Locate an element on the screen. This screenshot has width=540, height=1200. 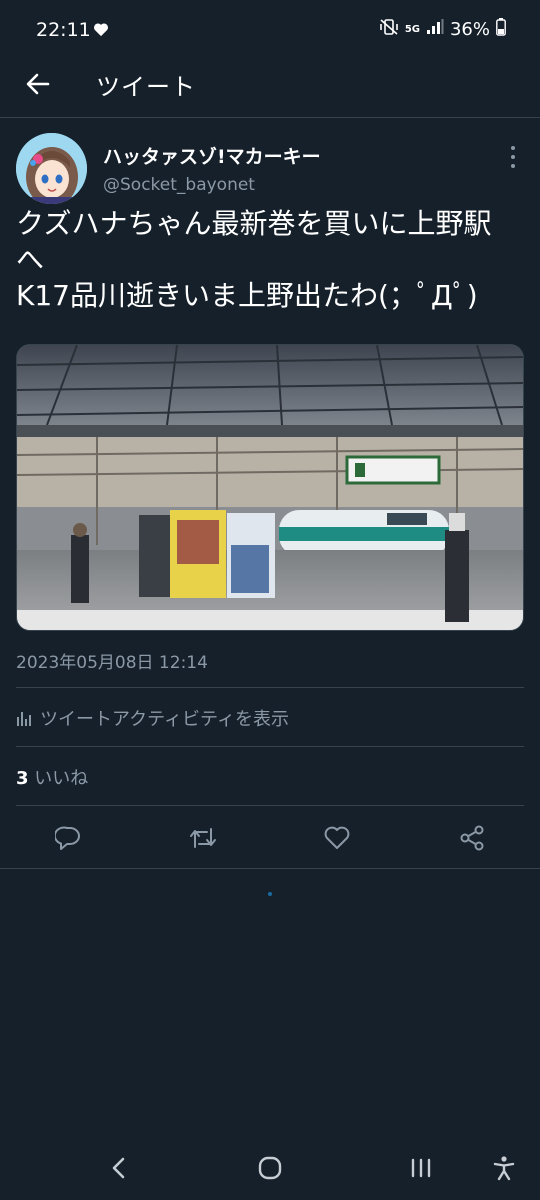
share-button is located at coordinates (472, 838).